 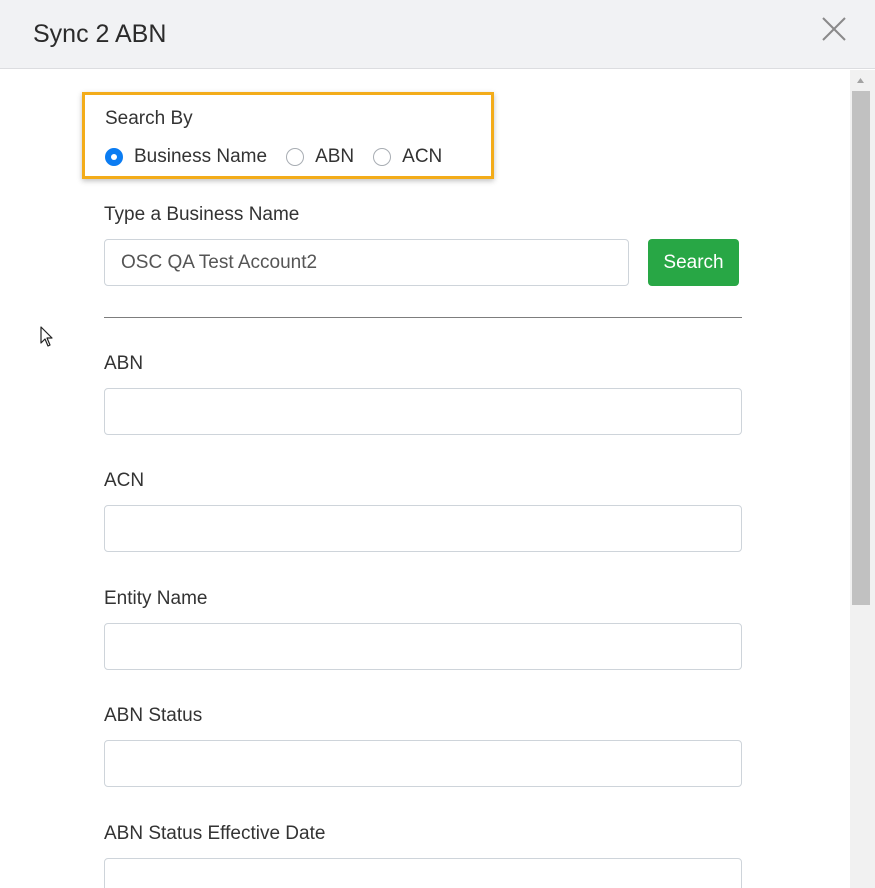 What do you see at coordinates (47, 339) in the screenshot?
I see `mouse-pointer-icon` at bounding box center [47, 339].